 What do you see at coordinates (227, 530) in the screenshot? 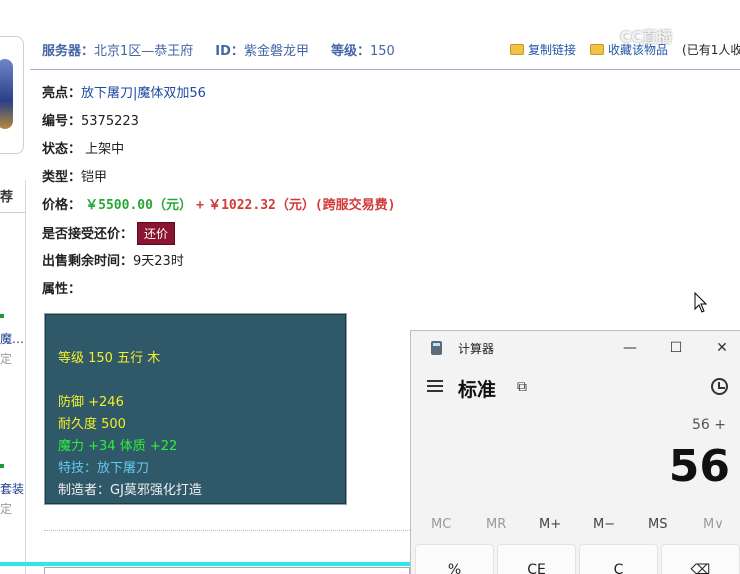
I see `dotted-divider` at bounding box center [227, 530].